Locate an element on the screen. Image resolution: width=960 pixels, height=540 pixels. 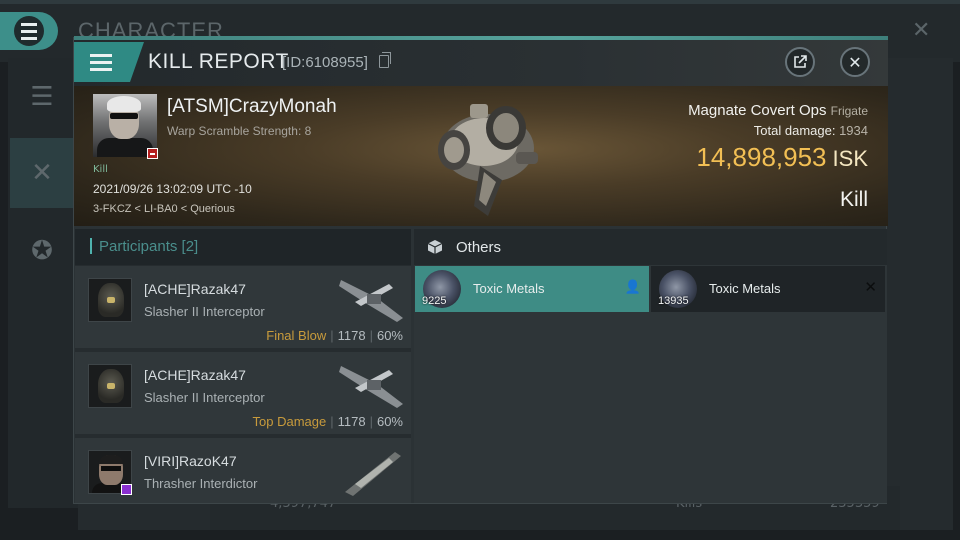
modal-accent-line is located at coordinates (481, 38).